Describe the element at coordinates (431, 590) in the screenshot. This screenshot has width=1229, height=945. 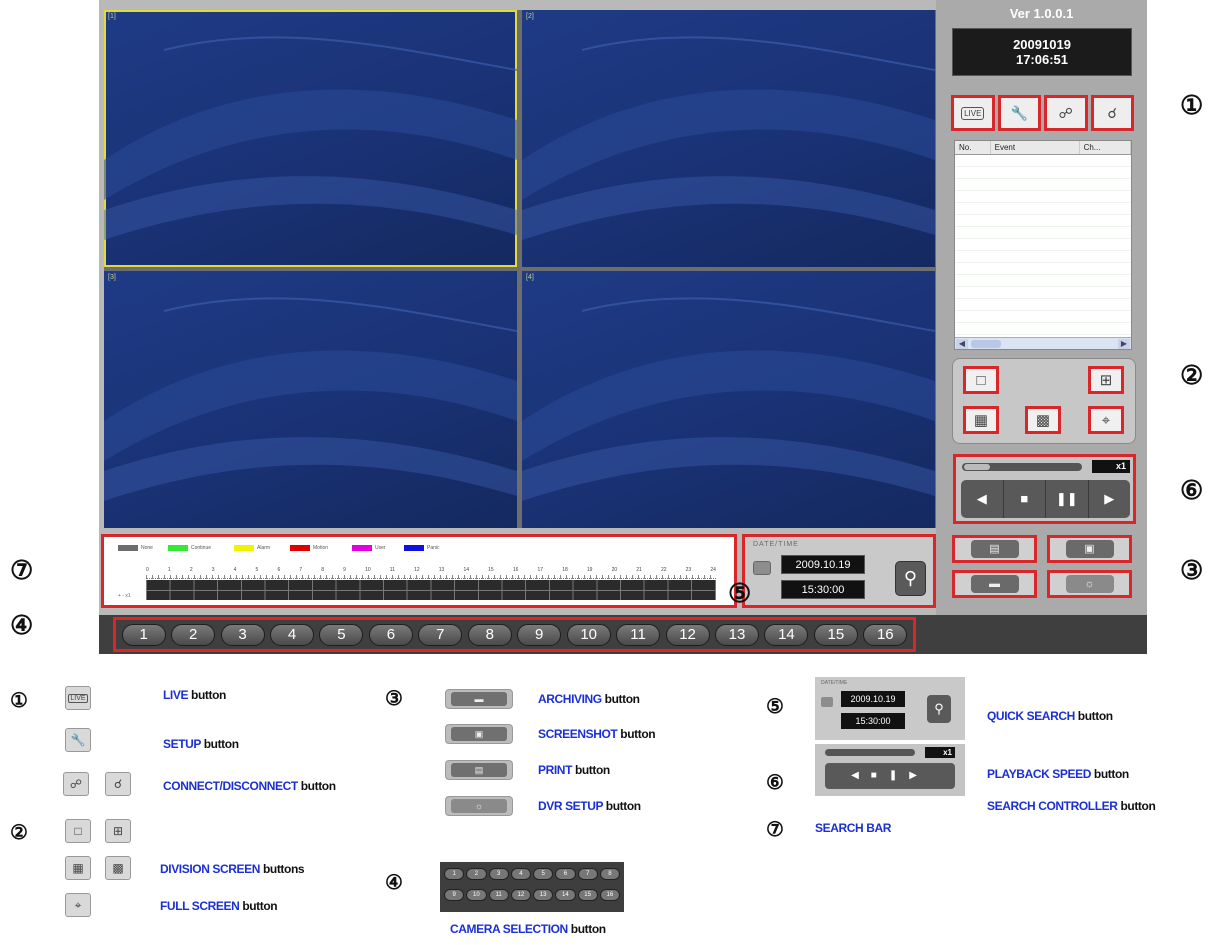
I see `timeline-track` at that location.